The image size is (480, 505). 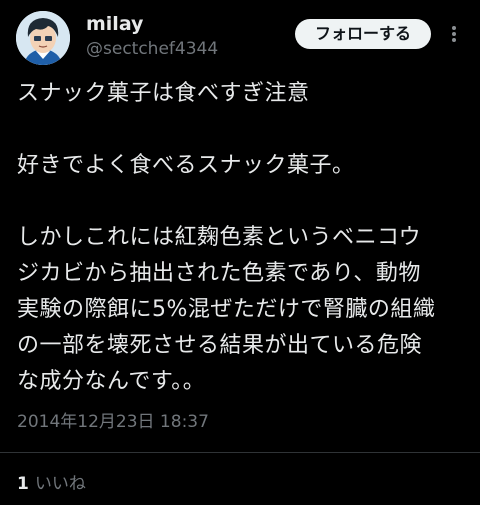 I want to click on divider, so click(x=240, y=452).